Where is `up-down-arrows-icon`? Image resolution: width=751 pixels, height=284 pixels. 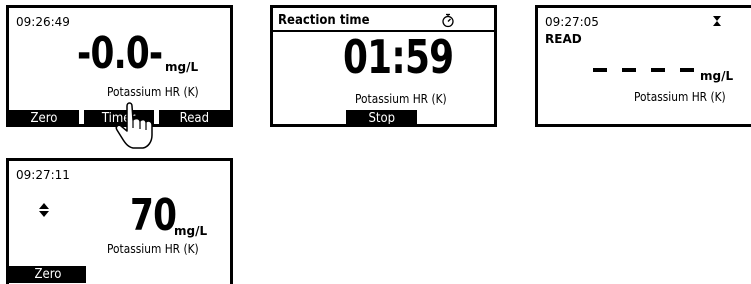
up-down-arrows-icon is located at coordinates (44, 210).